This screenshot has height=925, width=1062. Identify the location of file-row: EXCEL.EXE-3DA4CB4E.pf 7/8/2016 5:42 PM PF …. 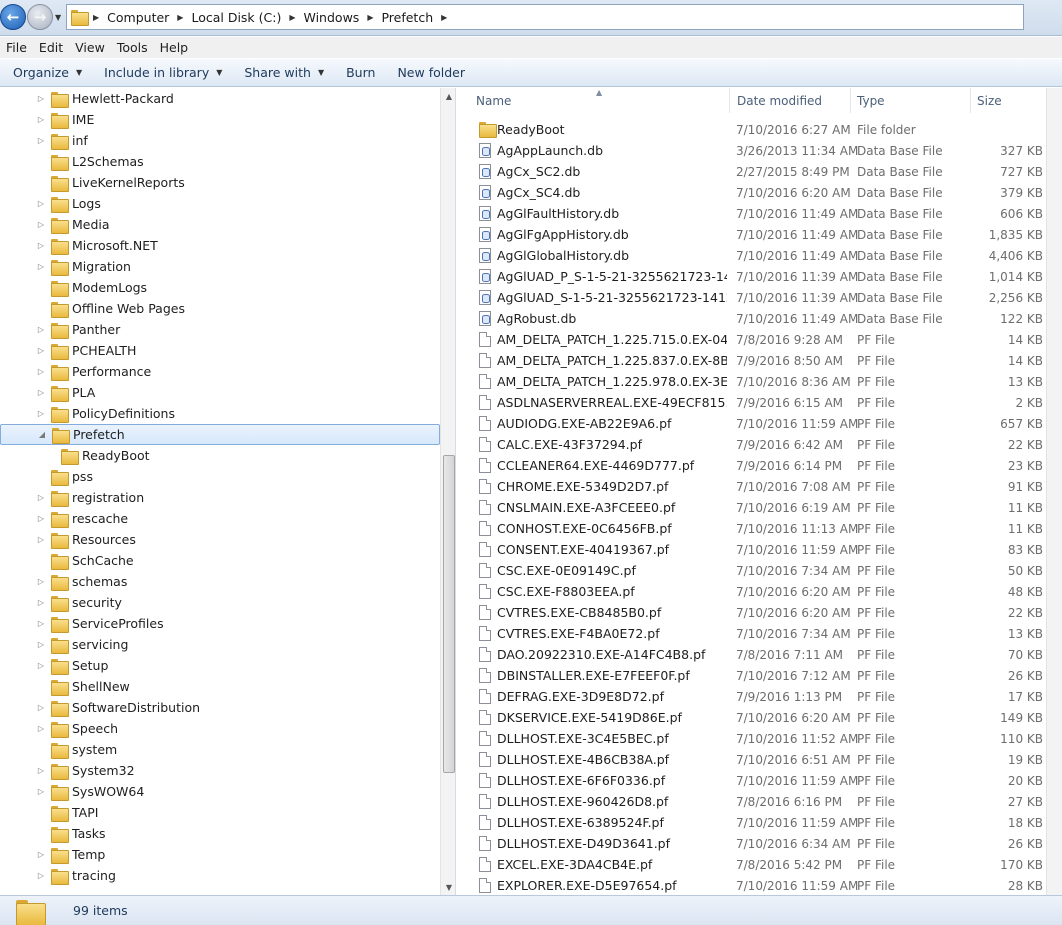
(759, 864).